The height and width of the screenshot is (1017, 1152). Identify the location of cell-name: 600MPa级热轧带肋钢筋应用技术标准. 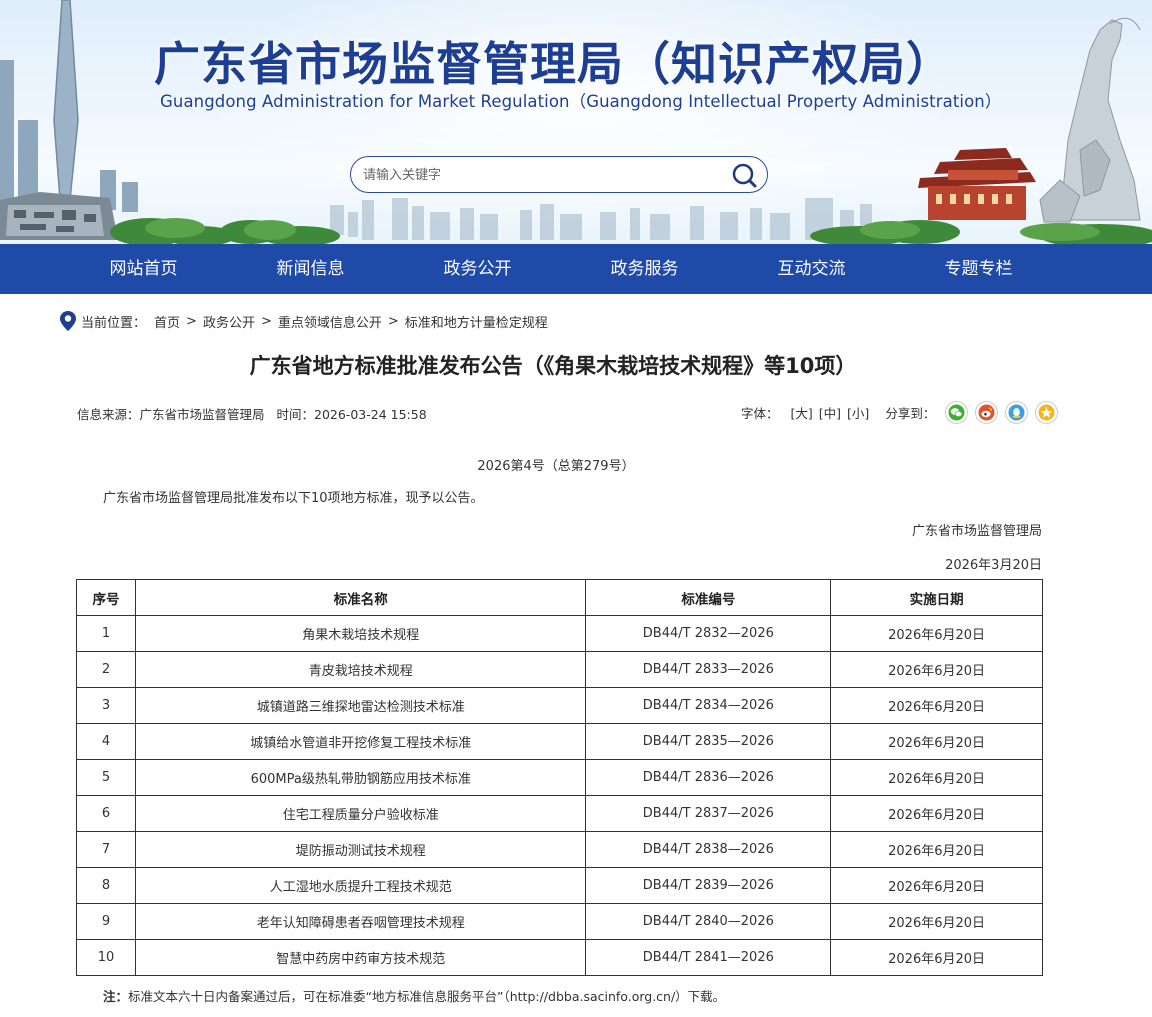
(360, 777).